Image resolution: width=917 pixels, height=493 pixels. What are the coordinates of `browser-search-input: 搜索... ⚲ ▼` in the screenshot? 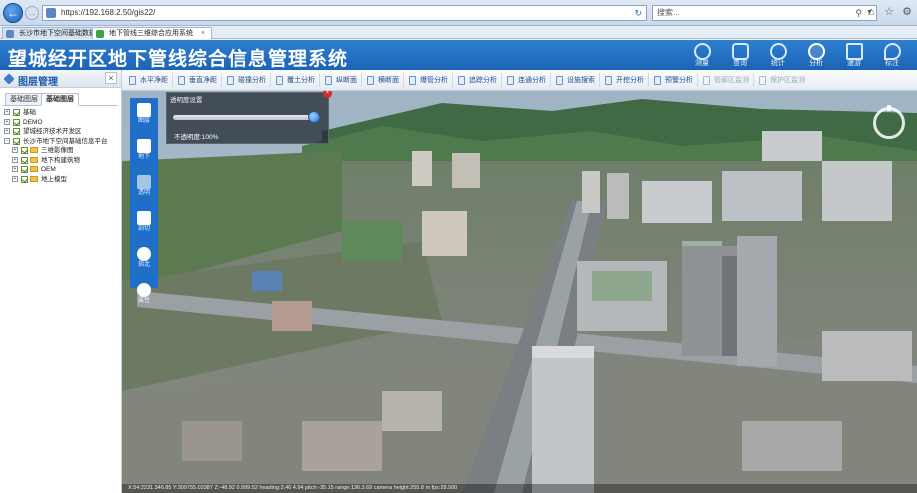 It's located at (764, 13).